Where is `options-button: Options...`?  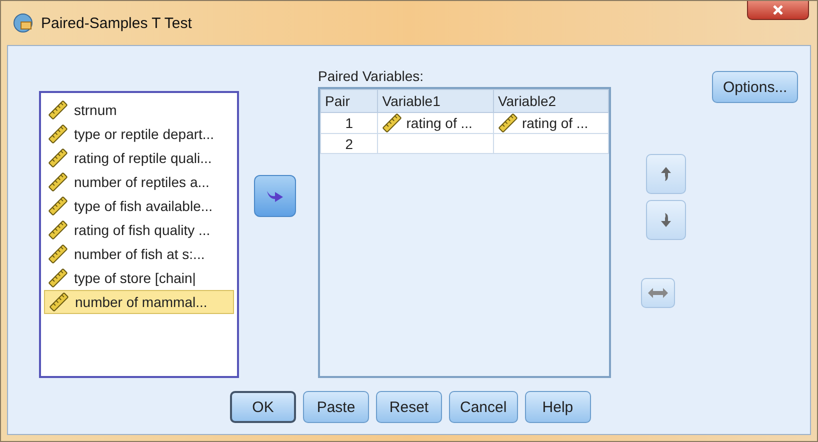 options-button: Options... is located at coordinates (755, 87).